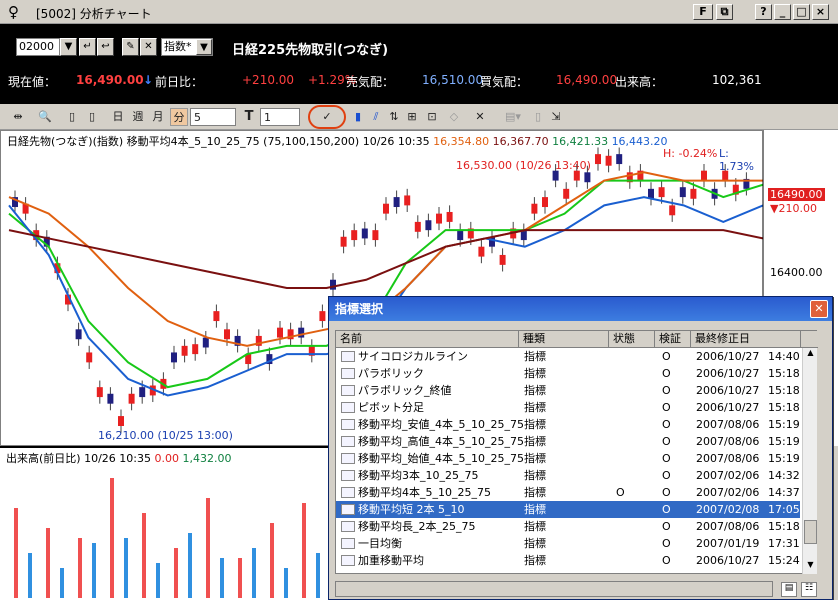 This screenshot has height=600, width=838. I want to click on scroll-up-icon: ▲, so click(810, 354).